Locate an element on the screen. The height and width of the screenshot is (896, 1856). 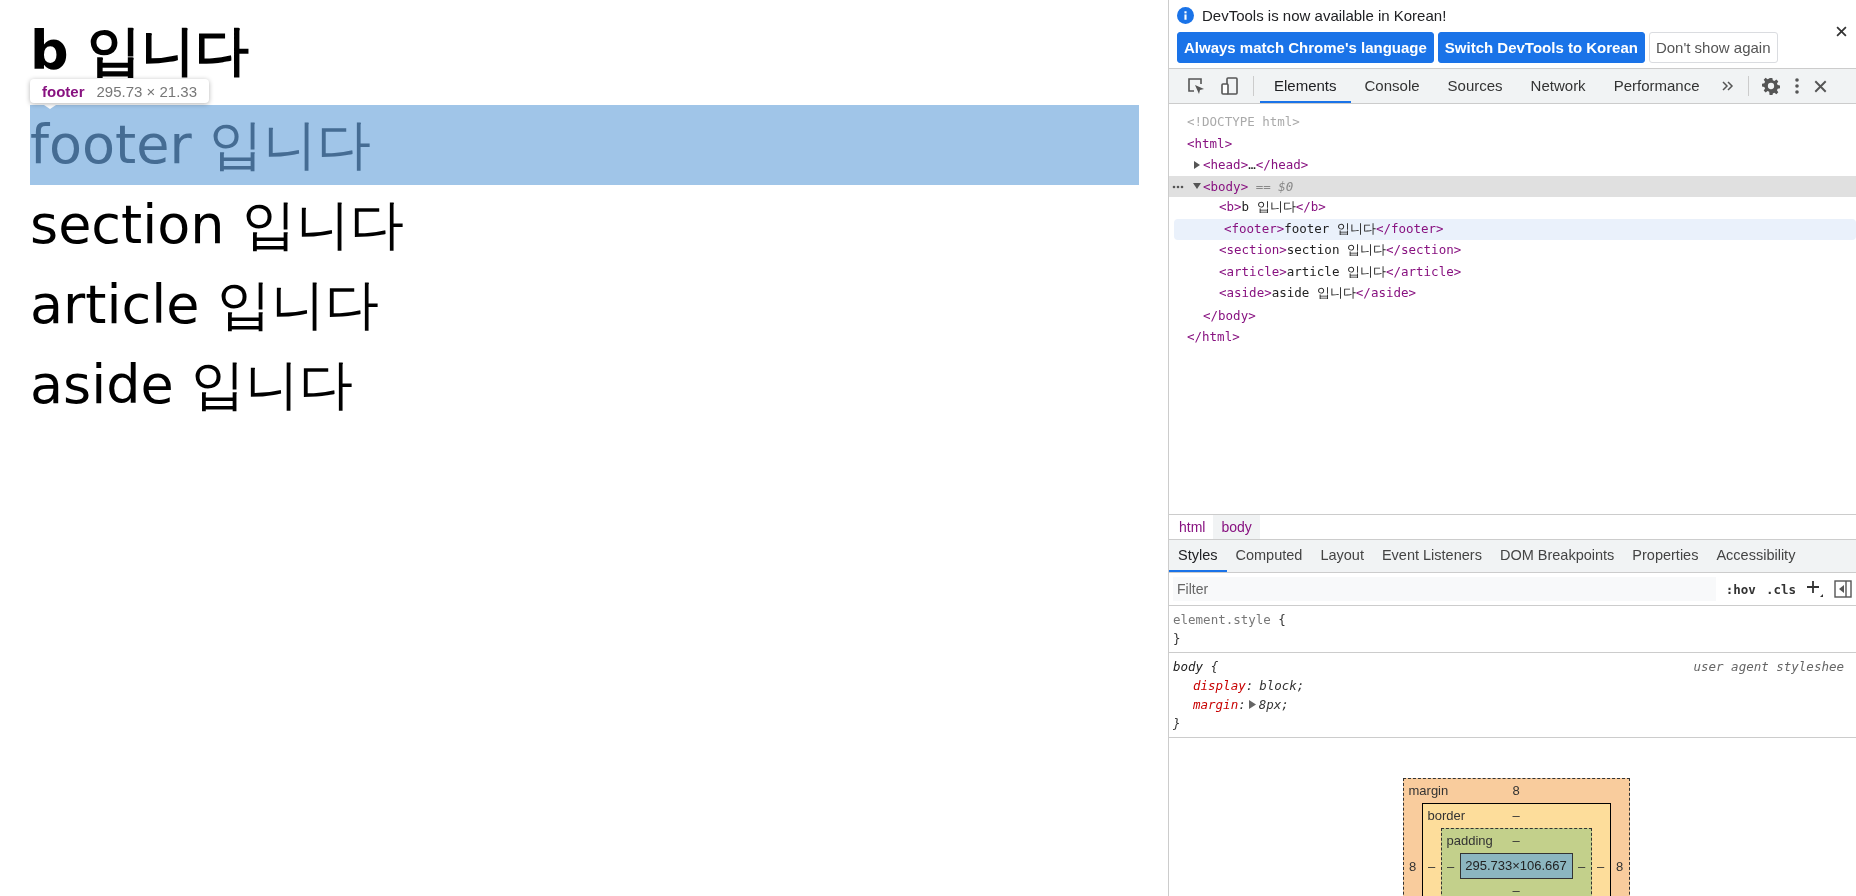
more-tabs-icon is located at coordinates (1727, 86).